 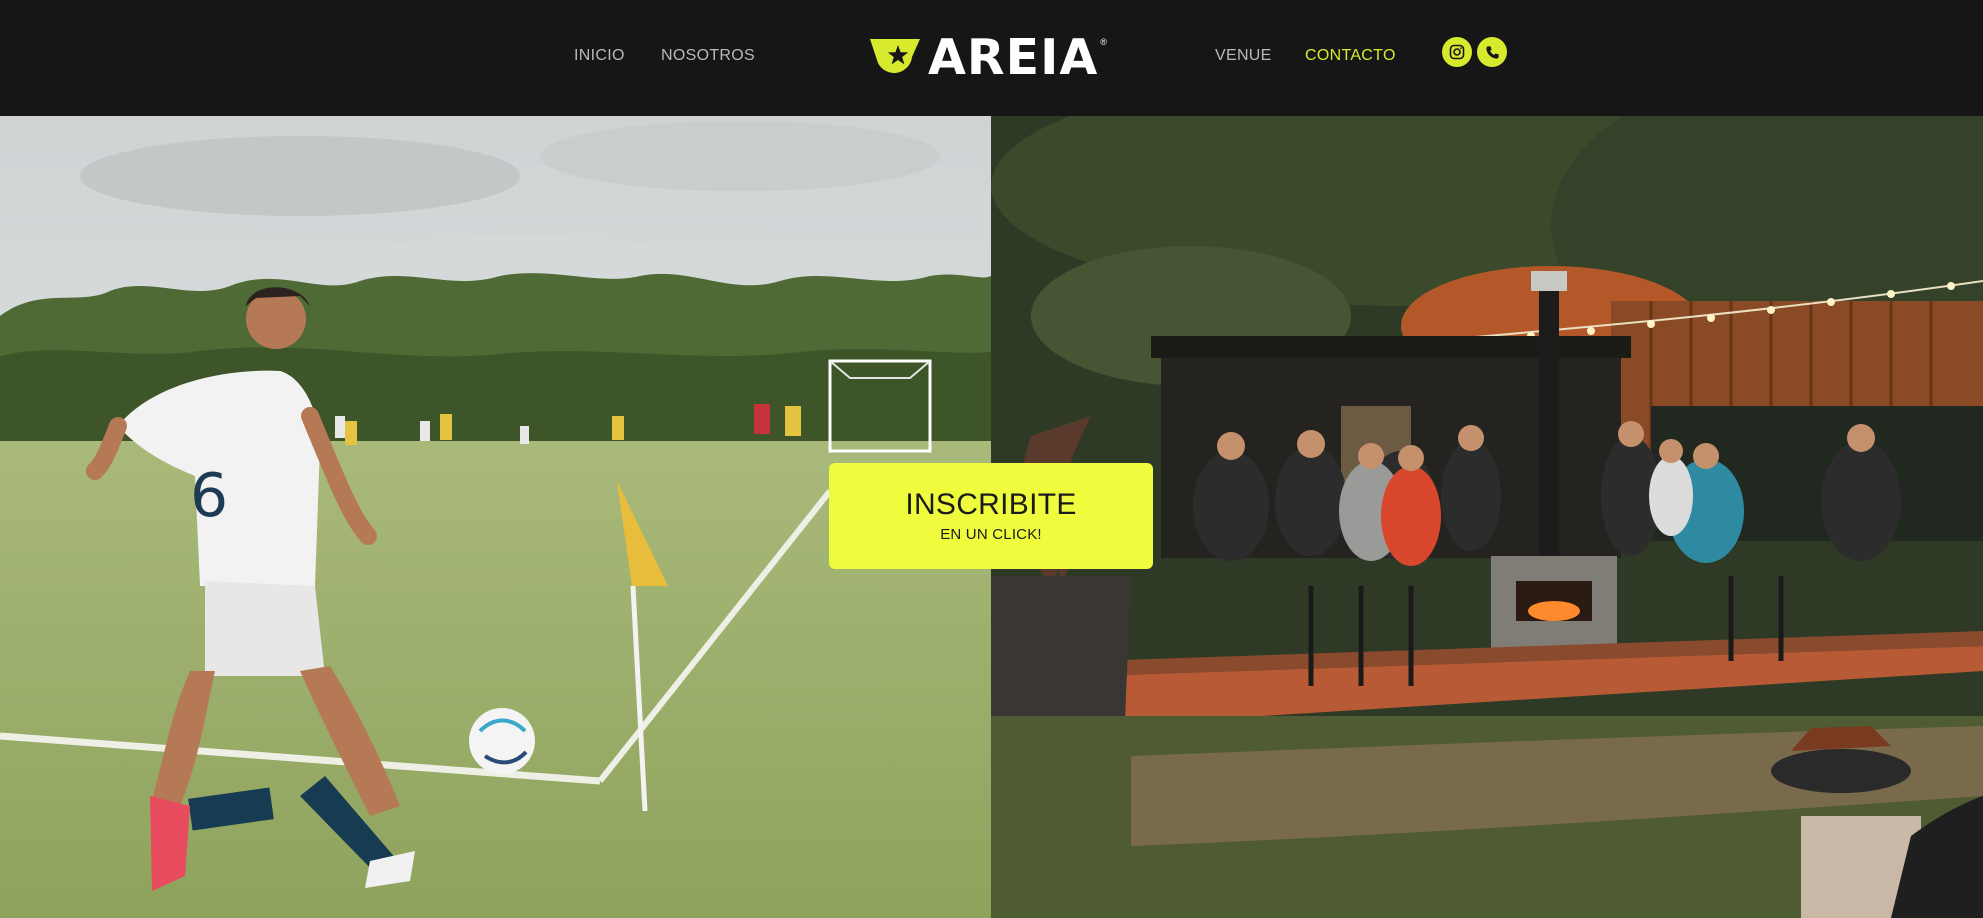 I want to click on instagram-button, so click(x=1457, y=52).